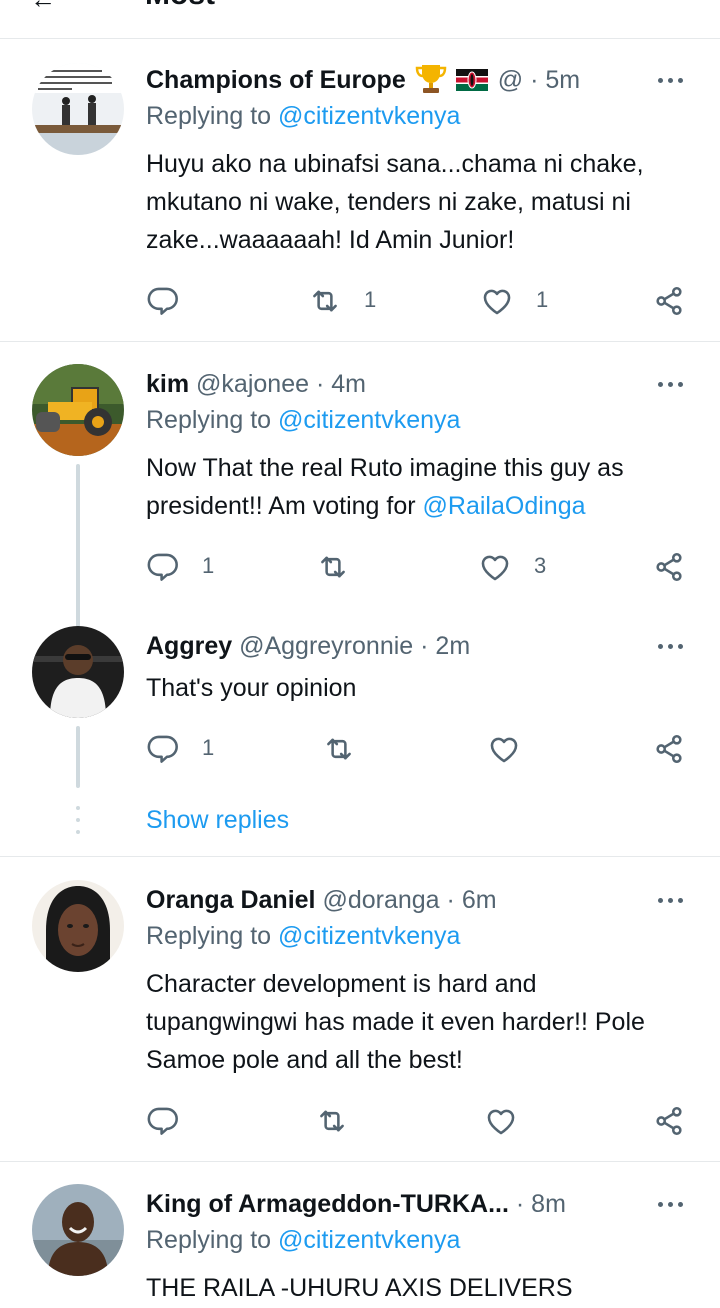  What do you see at coordinates (430, 79) in the screenshot?
I see `trophy-icon` at bounding box center [430, 79].